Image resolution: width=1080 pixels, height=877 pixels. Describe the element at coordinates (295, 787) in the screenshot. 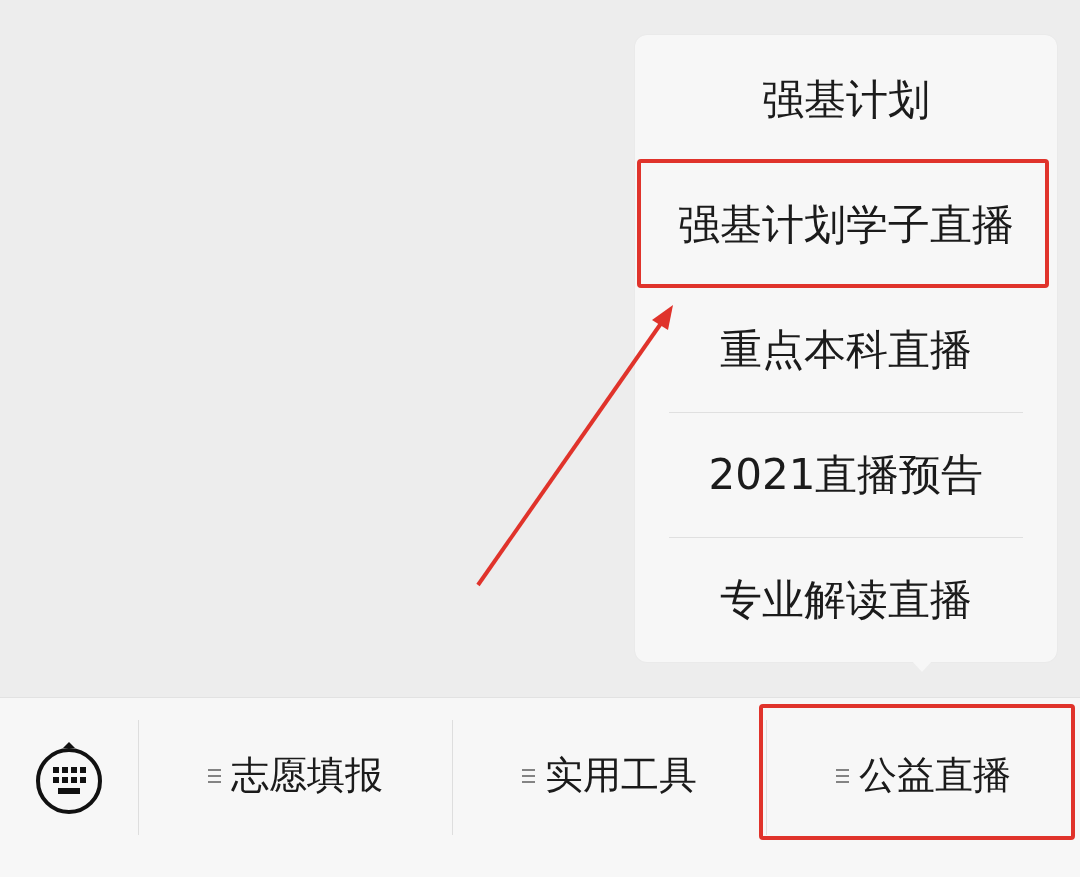

I see `menu-bar-item: 志愿填报` at that location.